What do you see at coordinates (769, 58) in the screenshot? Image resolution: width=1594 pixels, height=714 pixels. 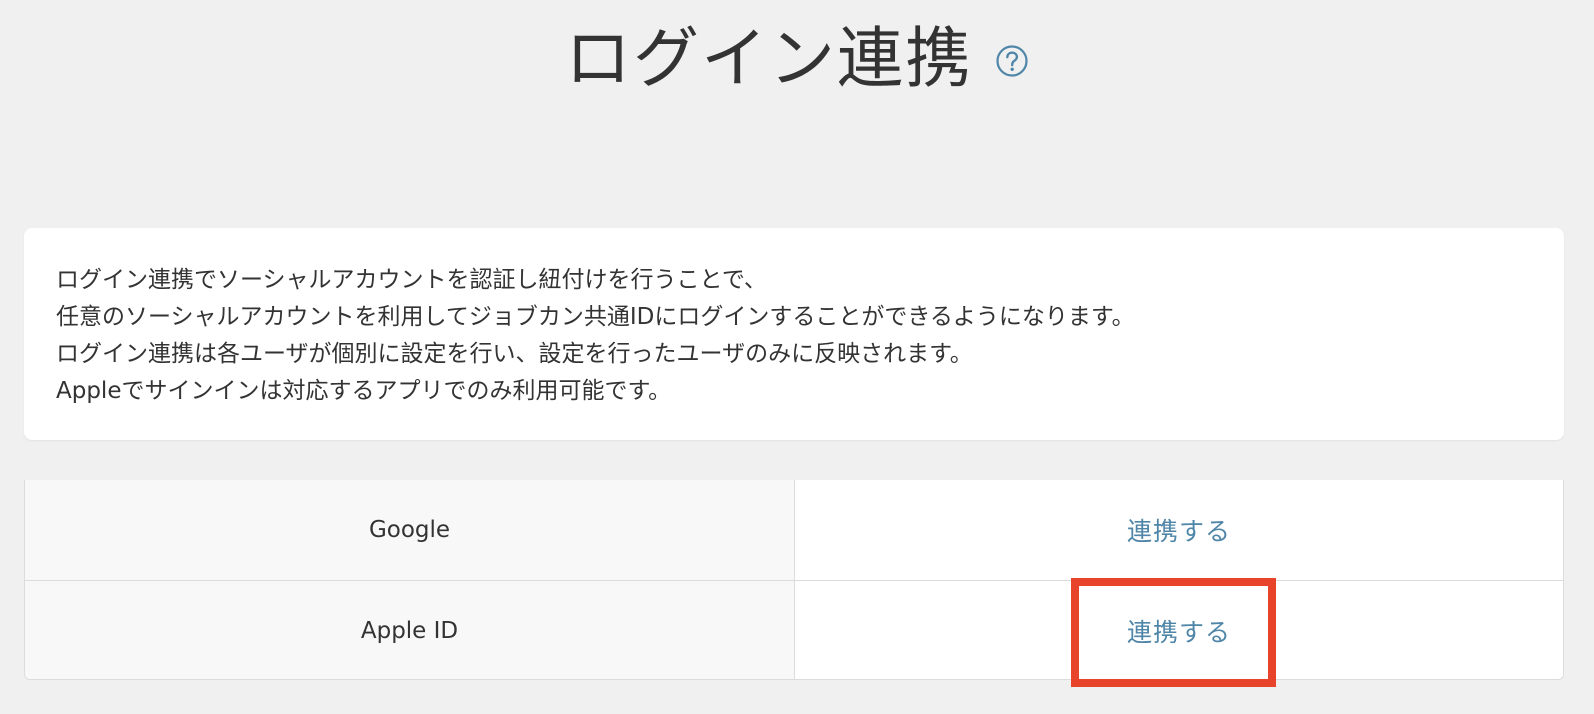 I see `page-title: ログイン連携` at bounding box center [769, 58].